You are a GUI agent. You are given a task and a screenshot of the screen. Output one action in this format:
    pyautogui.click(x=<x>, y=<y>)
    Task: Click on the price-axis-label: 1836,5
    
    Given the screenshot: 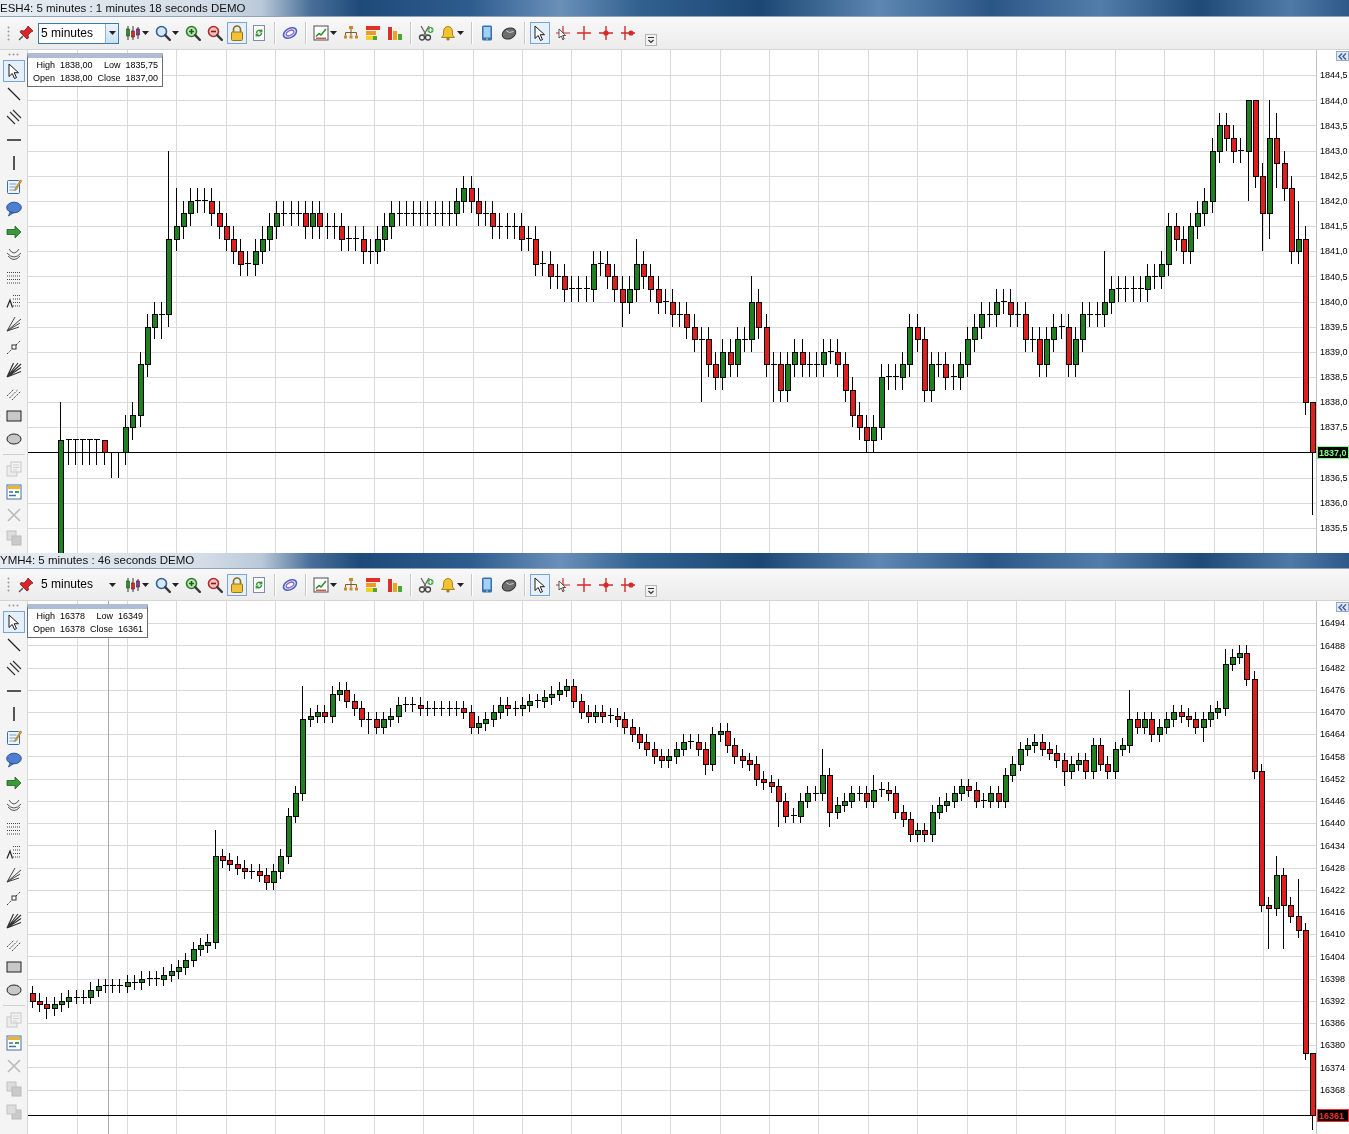 What is the action you would take?
    pyautogui.click(x=1334, y=477)
    